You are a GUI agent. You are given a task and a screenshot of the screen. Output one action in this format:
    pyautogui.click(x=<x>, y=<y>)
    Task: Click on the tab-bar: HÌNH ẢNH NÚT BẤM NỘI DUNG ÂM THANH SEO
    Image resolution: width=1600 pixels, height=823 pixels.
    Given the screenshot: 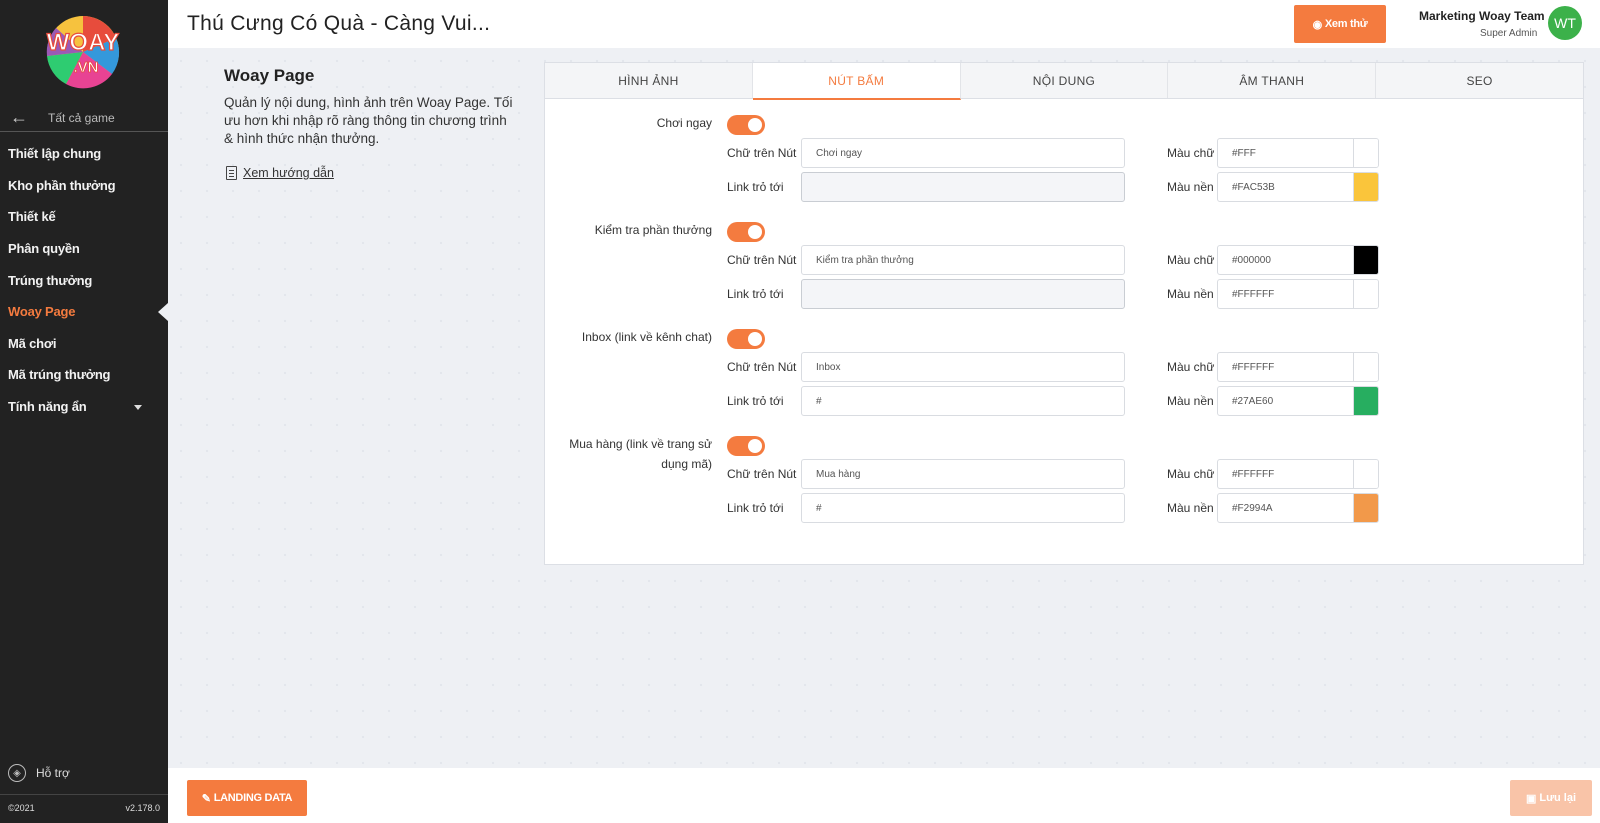 What is the action you would take?
    pyautogui.click(x=1064, y=81)
    